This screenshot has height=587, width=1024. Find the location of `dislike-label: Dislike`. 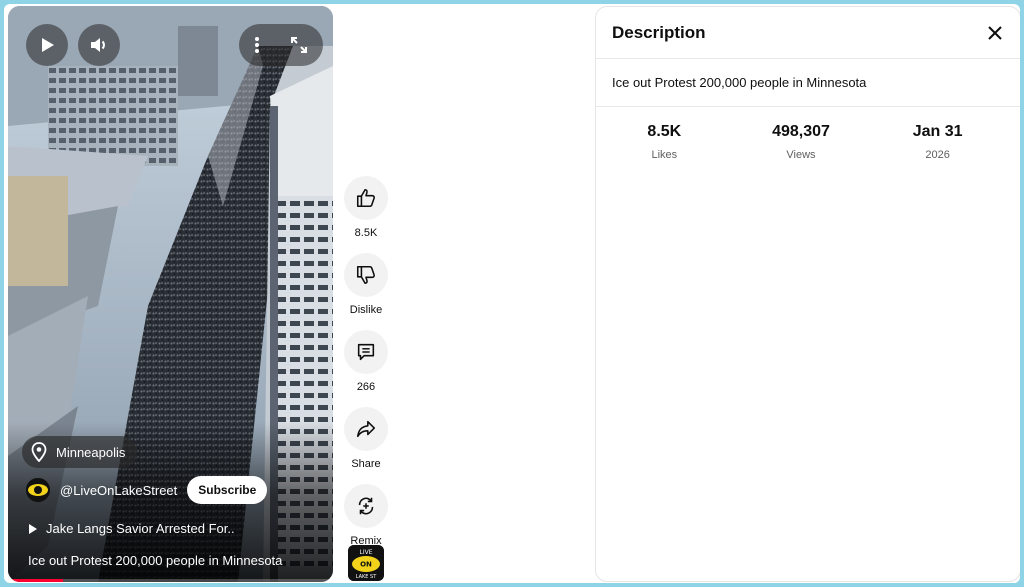

dislike-label: Dislike is located at coordinates (366, 310).